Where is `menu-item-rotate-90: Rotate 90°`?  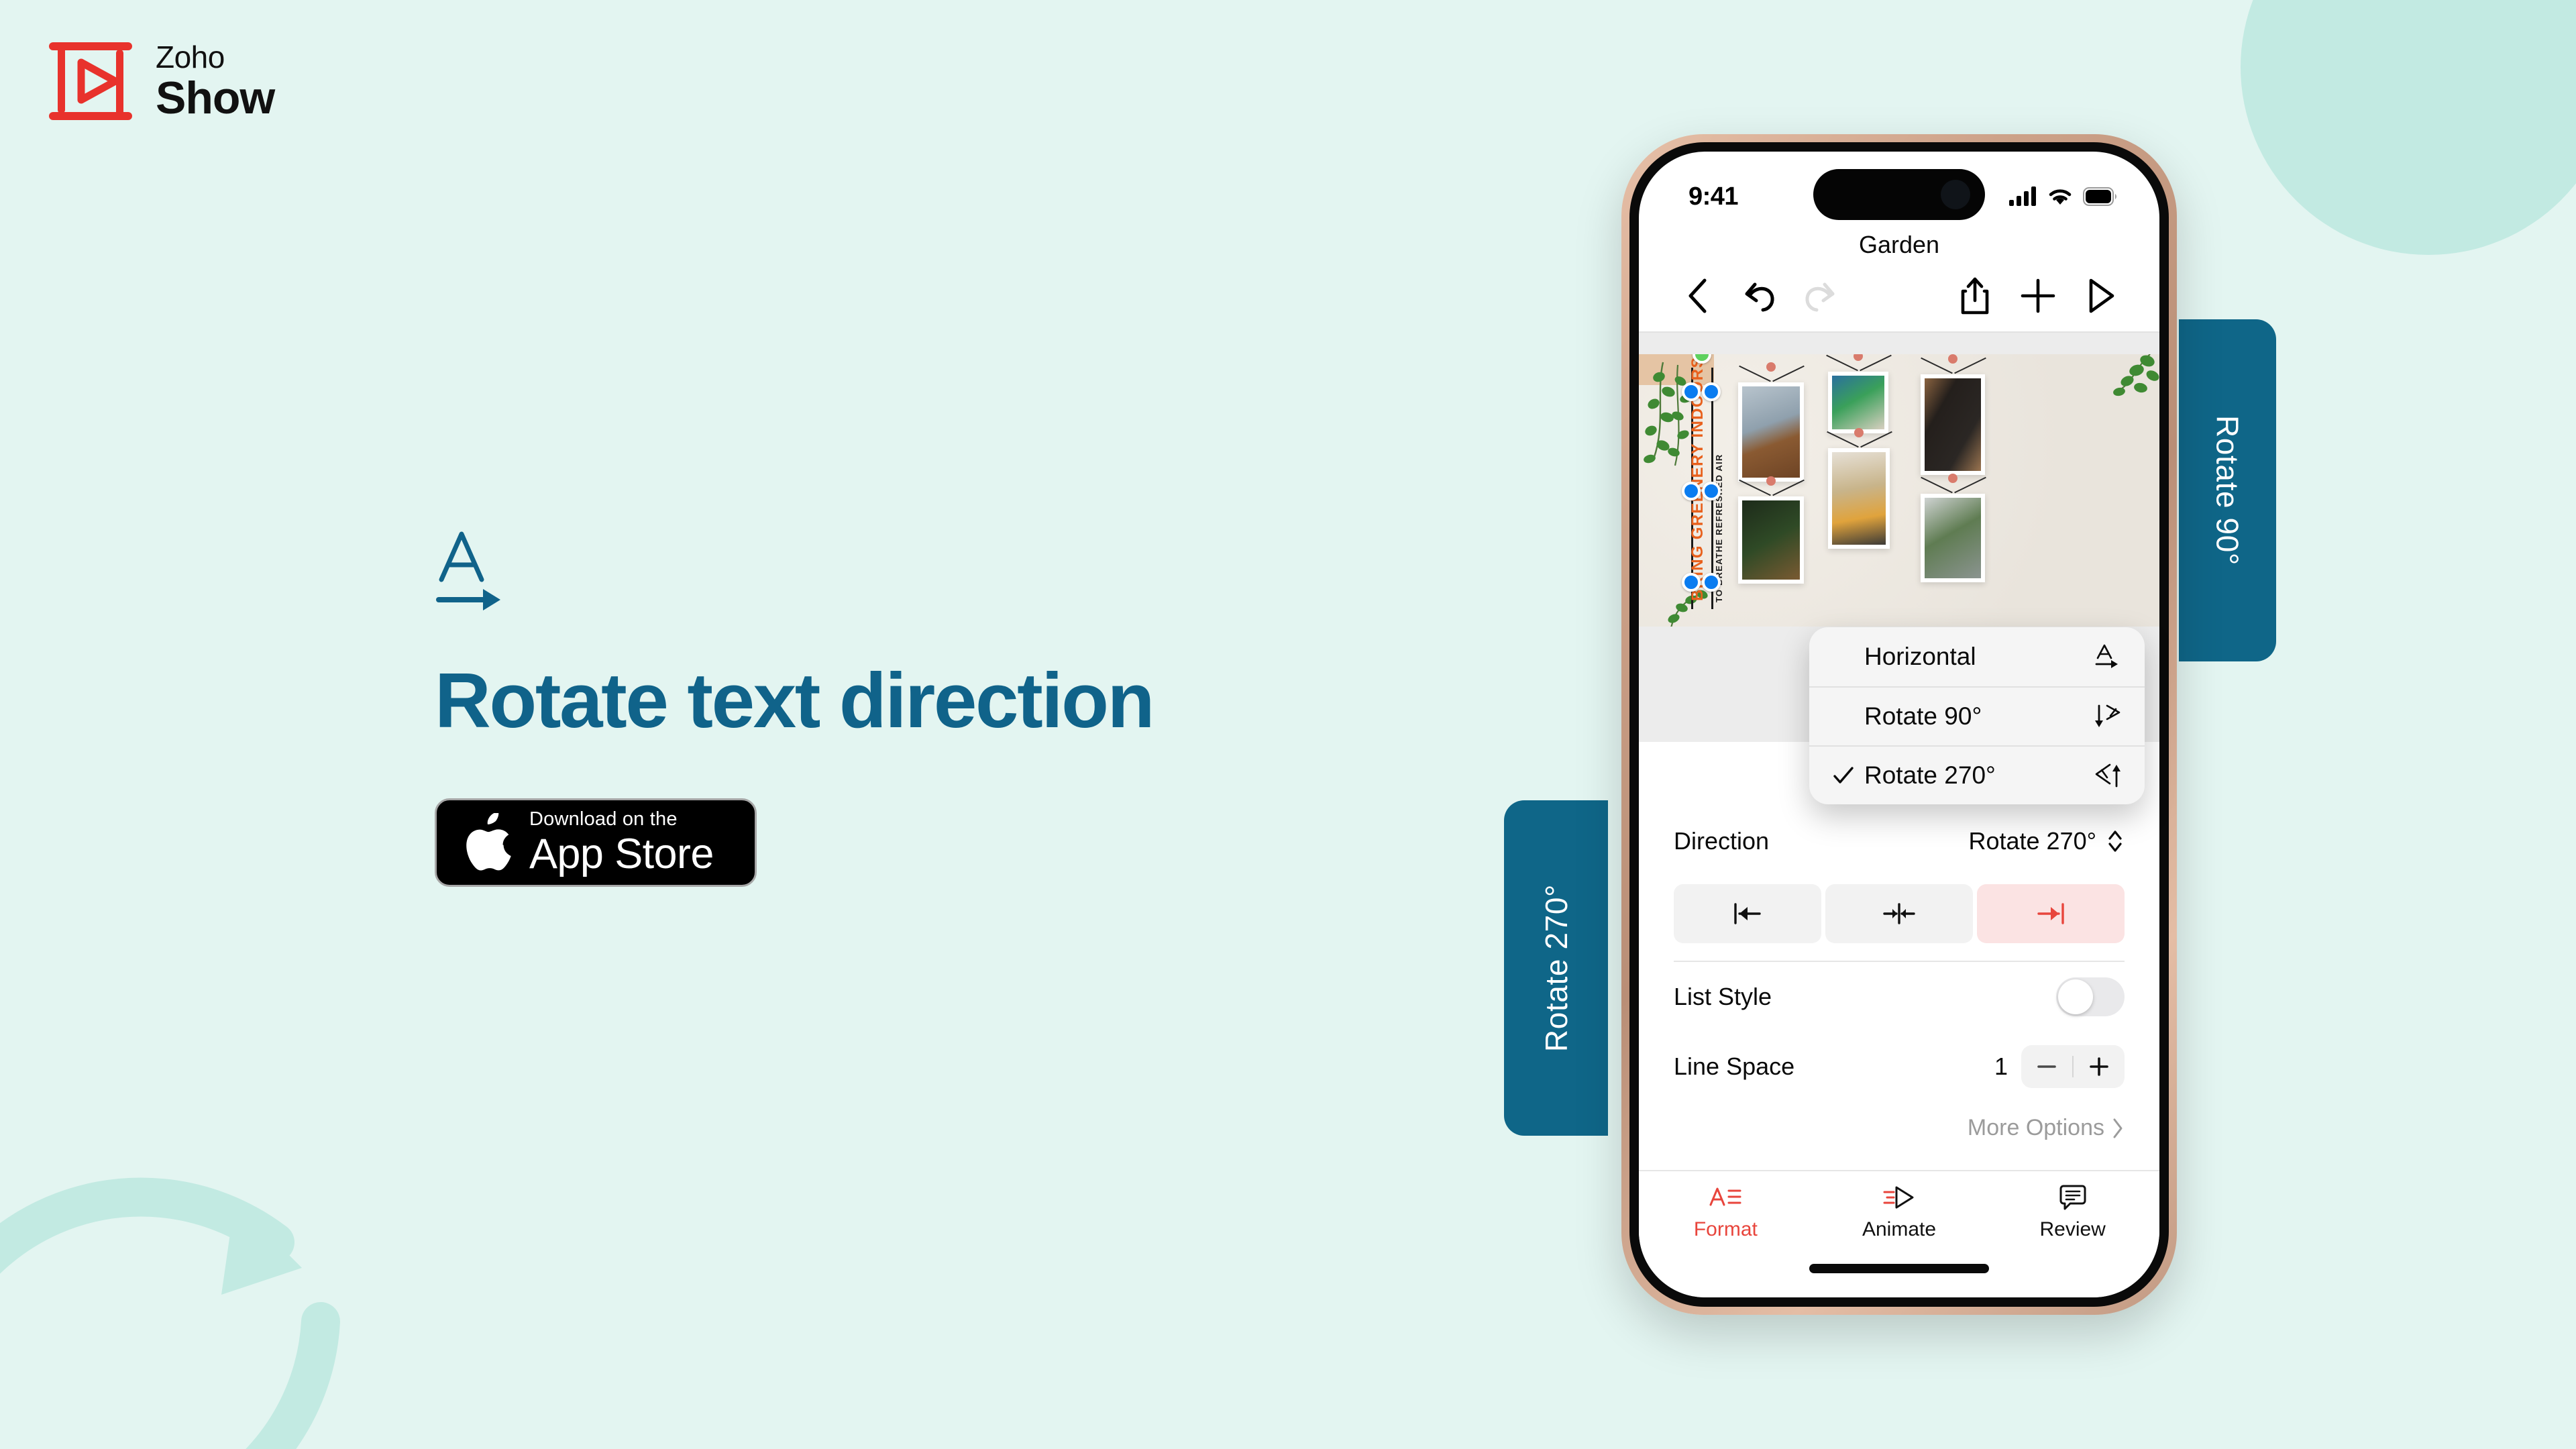 menu-item-rotate-90: Rotate 90° is located at coordinates (1977, 715).